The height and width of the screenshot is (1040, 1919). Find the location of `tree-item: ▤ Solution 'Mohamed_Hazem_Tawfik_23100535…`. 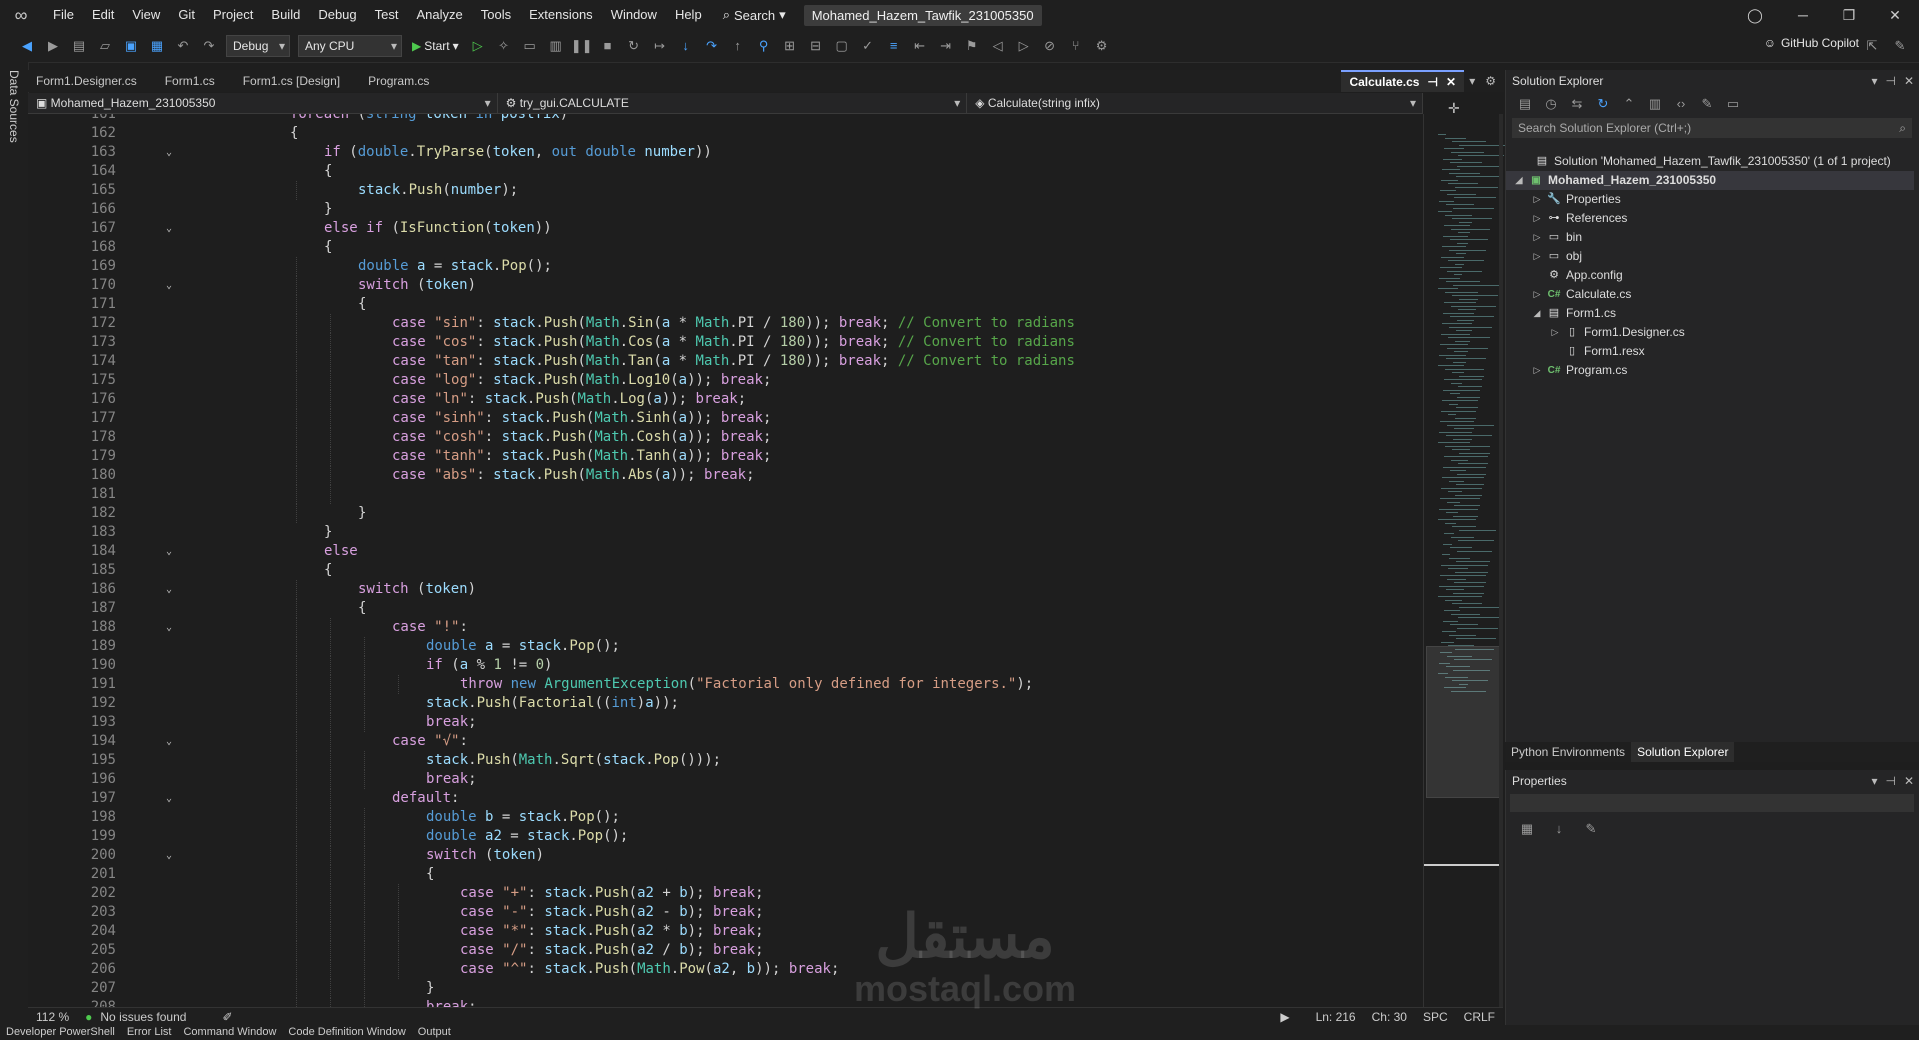

tree-item: ▤ Solution 'Mohamed_Hazem_Tawfik_23100535… is located at coordinates (1705, 161).